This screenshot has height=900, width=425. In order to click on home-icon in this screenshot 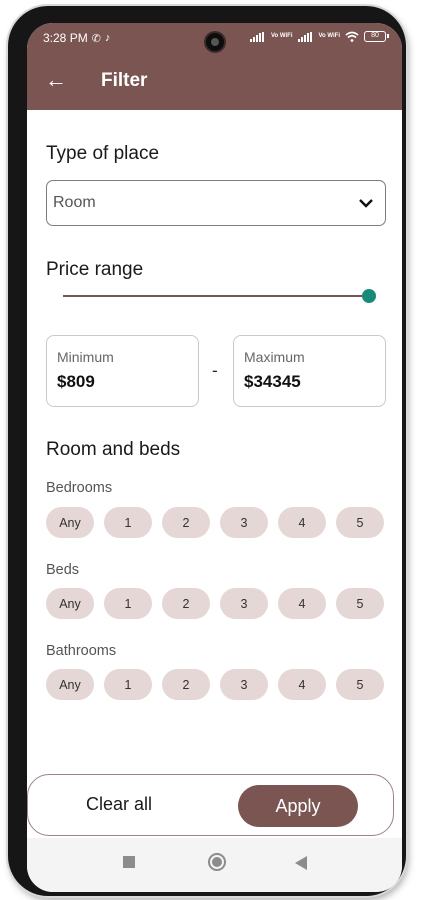, I will do `click(217, 862)`.